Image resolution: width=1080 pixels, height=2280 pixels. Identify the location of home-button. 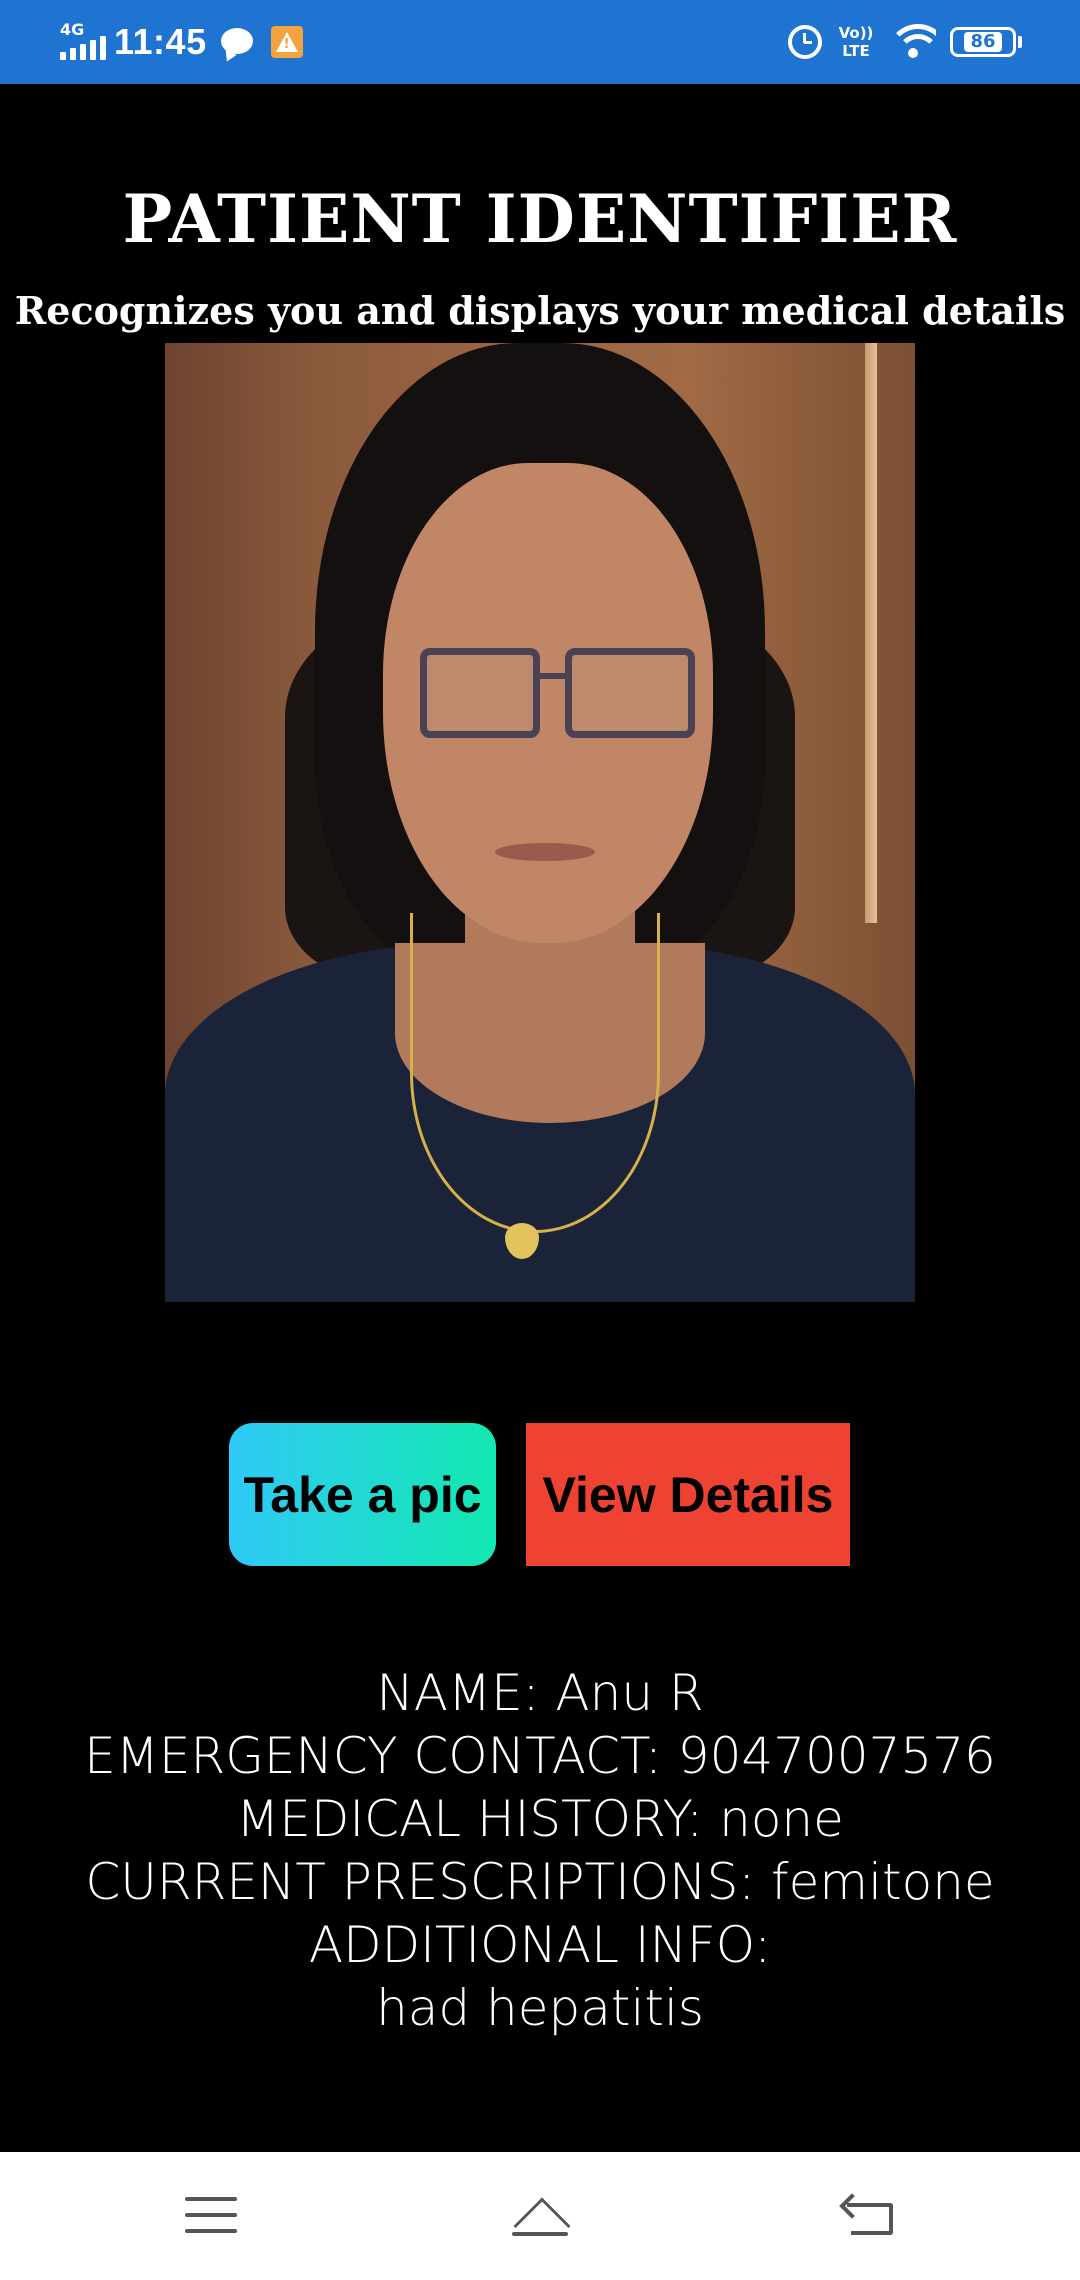
(540, 2215).